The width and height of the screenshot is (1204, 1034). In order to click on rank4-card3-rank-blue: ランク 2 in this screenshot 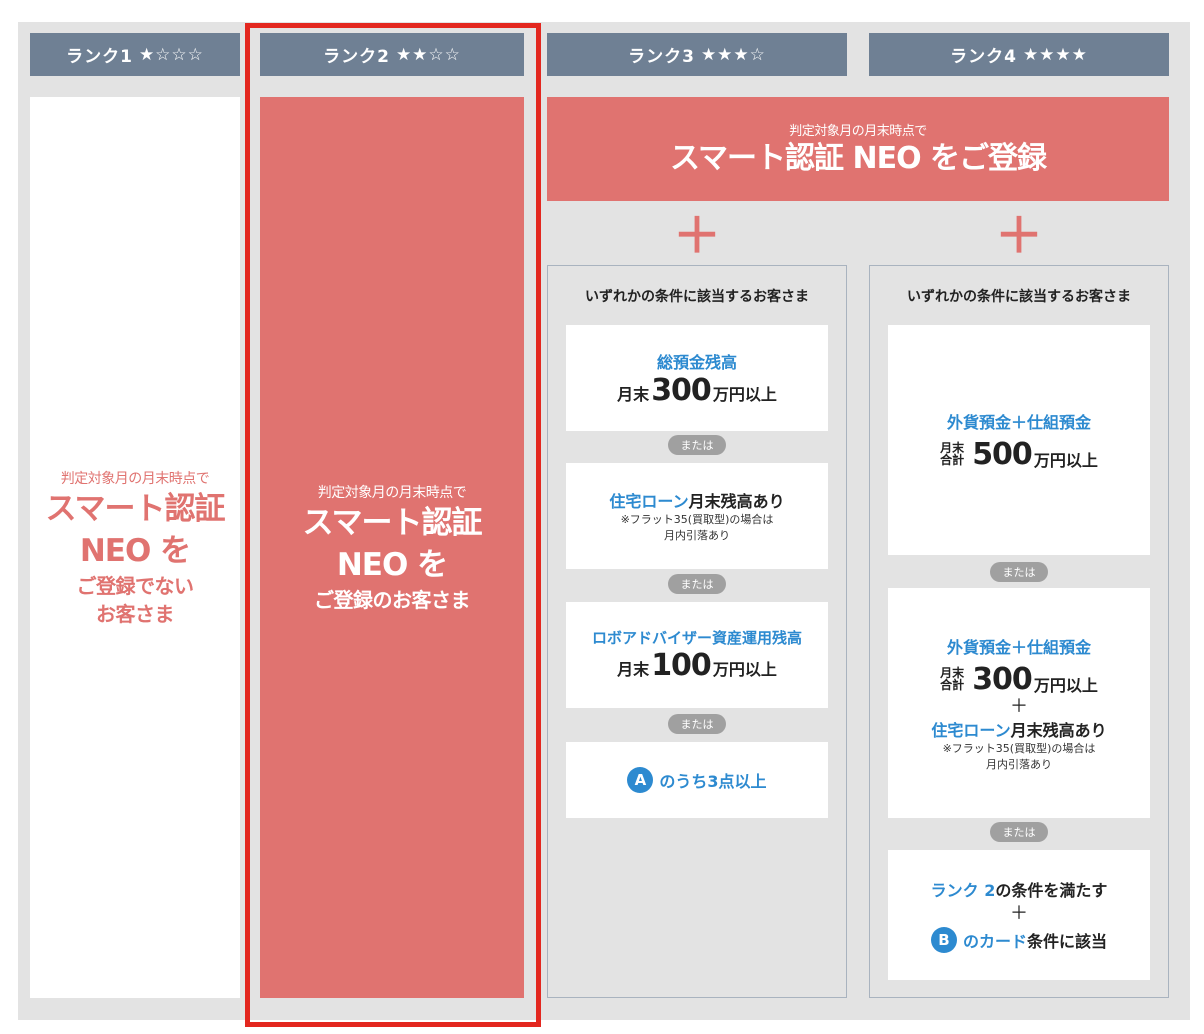, I will do `click(963, 890)`.